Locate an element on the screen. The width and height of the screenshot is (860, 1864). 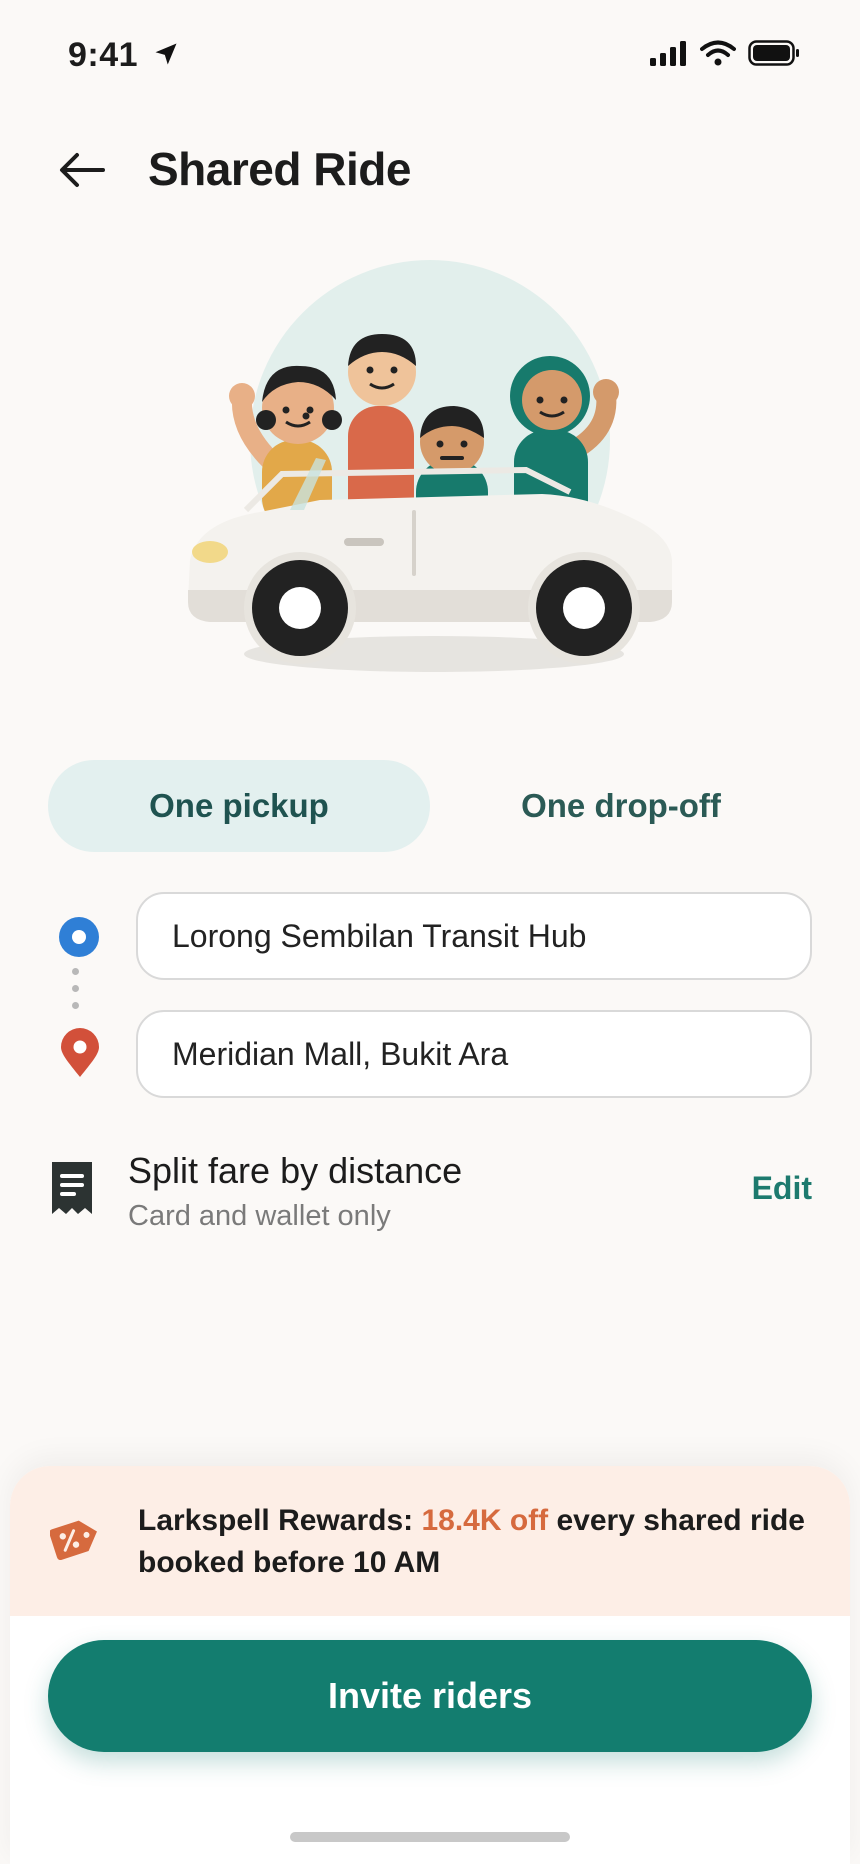
status-bar: 9:41 is located at coordinates (430, 55).